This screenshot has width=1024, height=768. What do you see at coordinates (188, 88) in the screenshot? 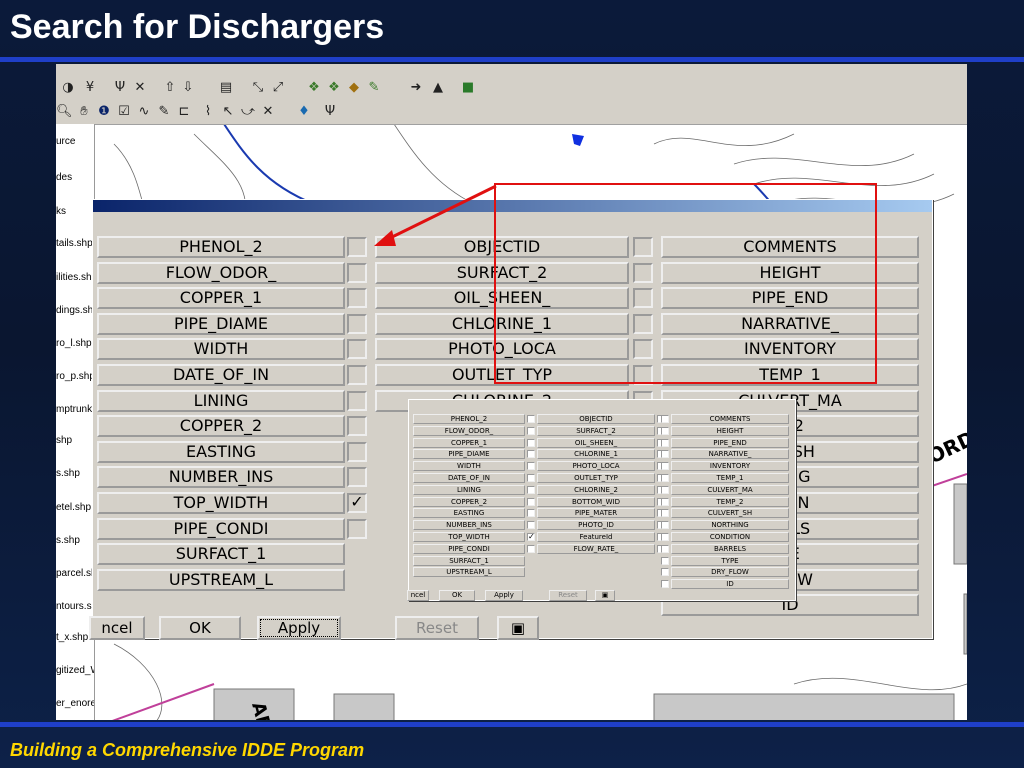
I see `arrow-down-icon: ⇩` at bounding box center [188, 88].